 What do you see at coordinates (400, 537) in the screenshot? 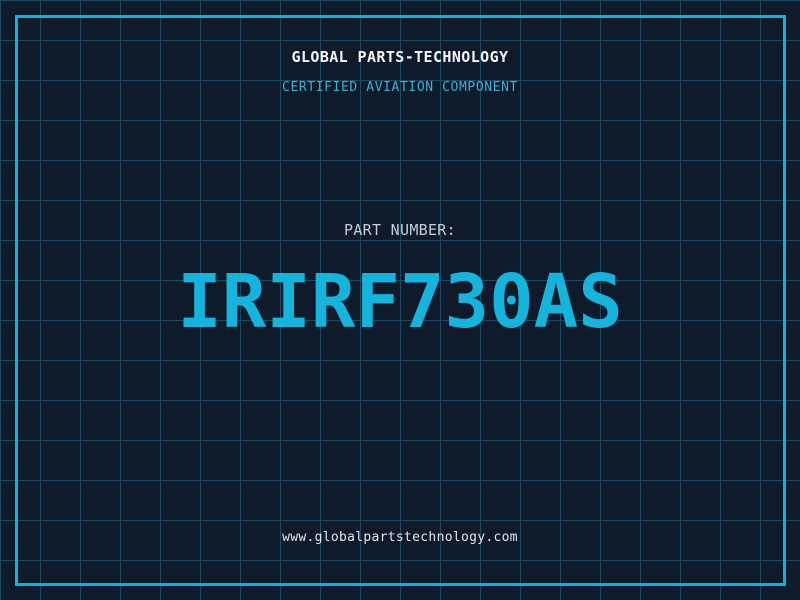
I see `website-url: www.globalpartstechnology.com` at bounding box center [400, 537].